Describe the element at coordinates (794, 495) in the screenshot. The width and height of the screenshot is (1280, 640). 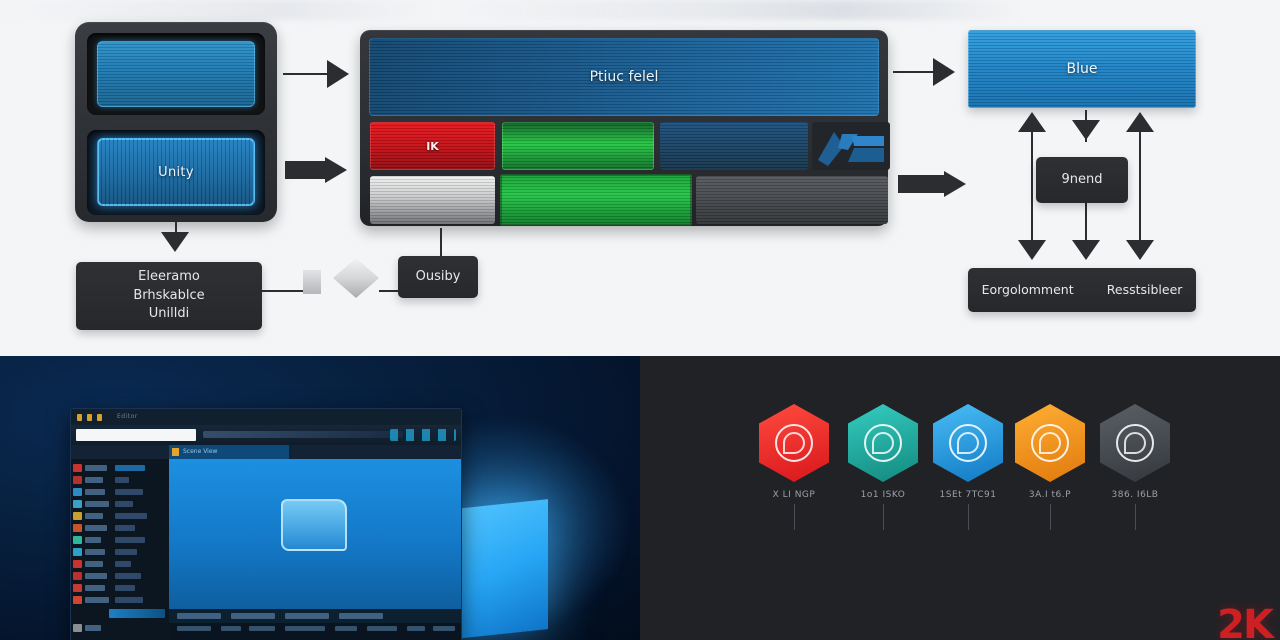
I see `hex-label-1: X LI NGP` at that location.